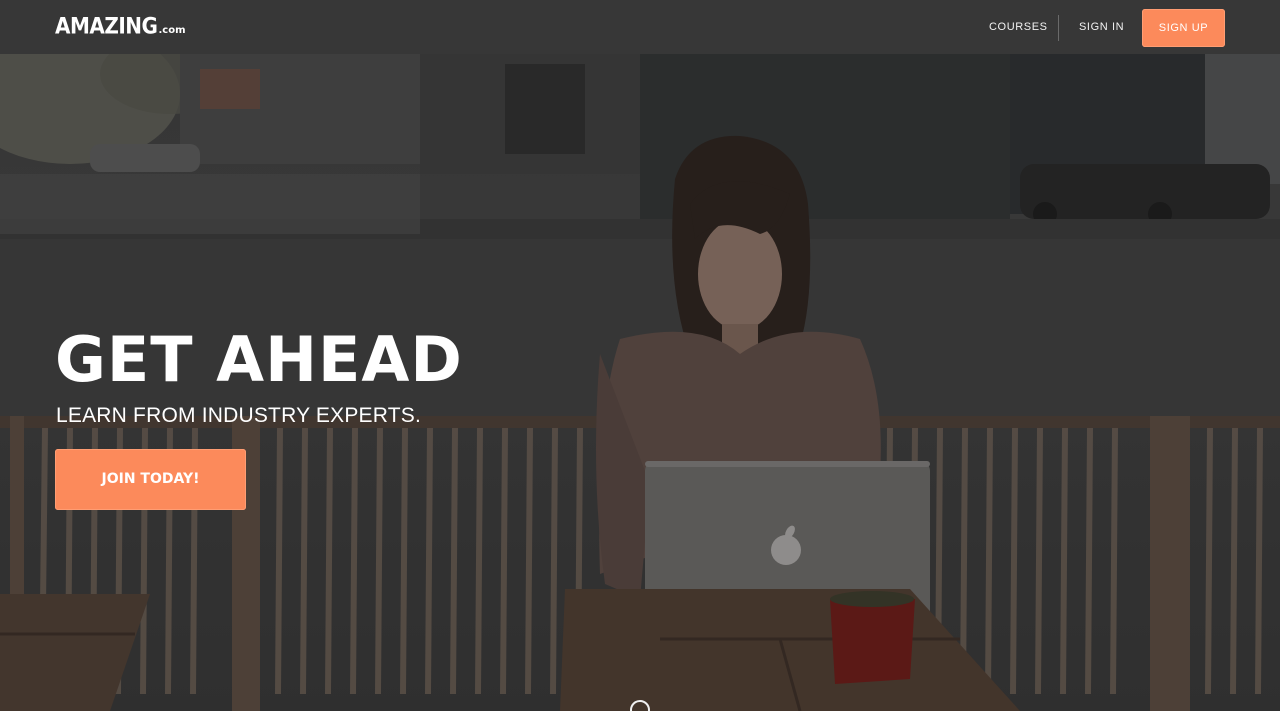 The height and width of the screenshot is (711, 1280). What do you see at coordinates (150, 479) in the screenshot?
I see `join-today-button: JOIN TODAY!` at bounding box center [150, 479].